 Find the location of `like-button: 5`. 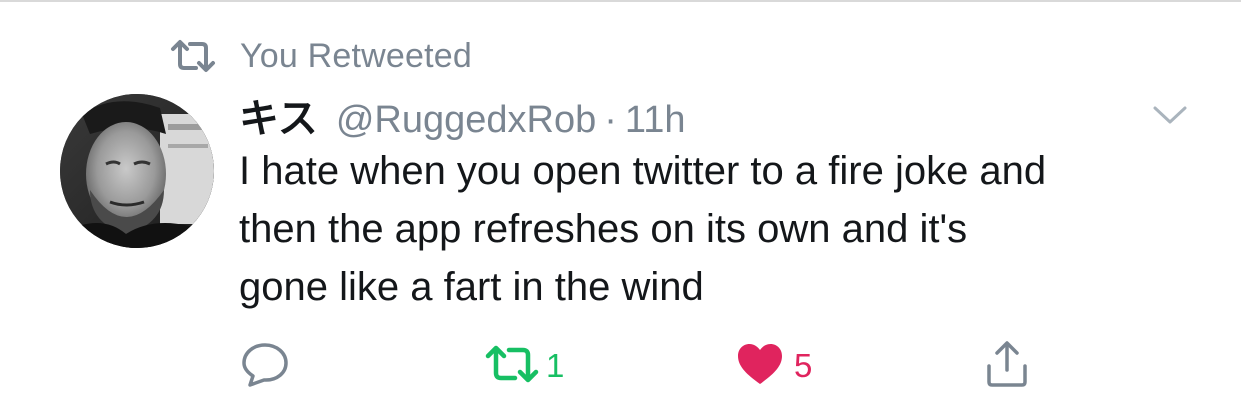

like-button: 5 is located at coordinates (774, 366).